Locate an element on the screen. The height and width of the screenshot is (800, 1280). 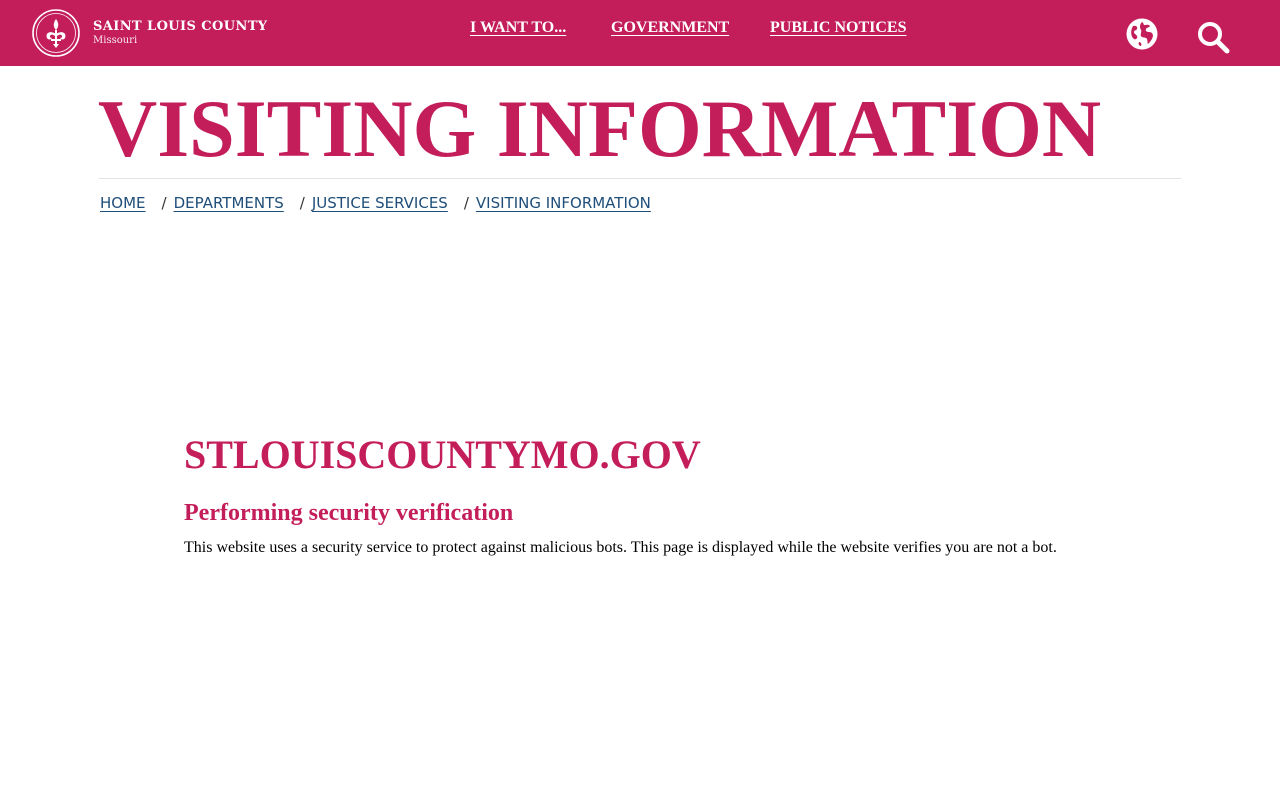
search-button is located at coordinates (1213, 37).